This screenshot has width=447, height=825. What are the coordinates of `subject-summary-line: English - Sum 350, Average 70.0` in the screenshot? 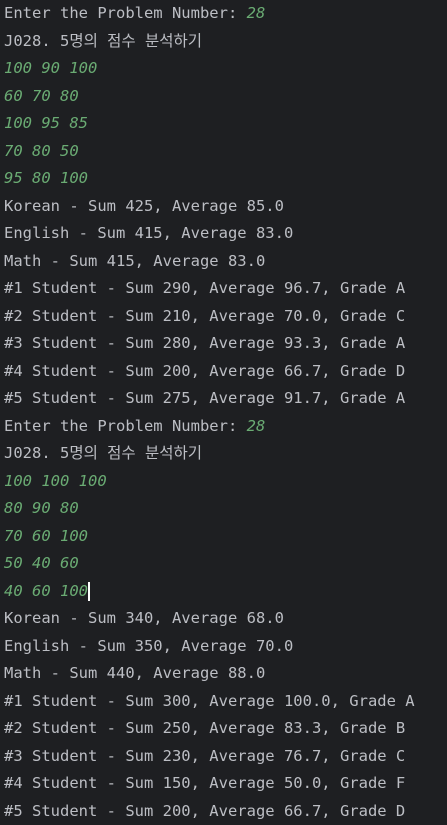 It's located at (149, 645).